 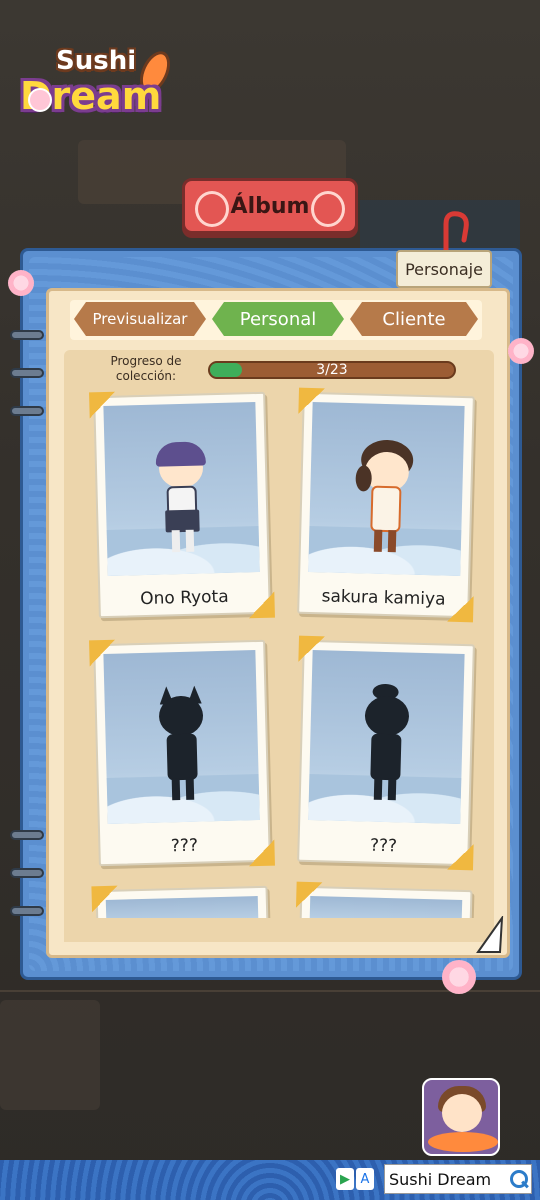 I want to click on sushi-dream-logo: Sushi Dream, so click(x=95, y=91).